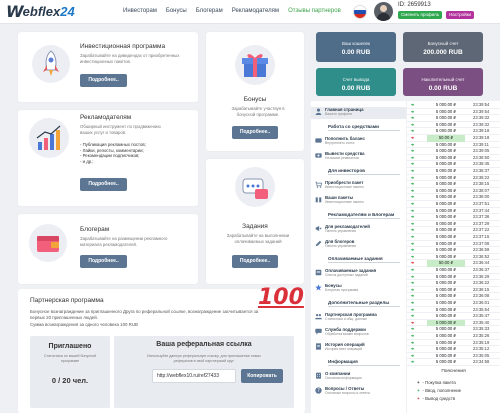 The height and width of the screenshot is (413, 500). What do you see at coordinates (358, 229) in the screenshot?
I see `menu-advertisers: Для рекламодателей Панель управления` at bounding box center [358, 229].